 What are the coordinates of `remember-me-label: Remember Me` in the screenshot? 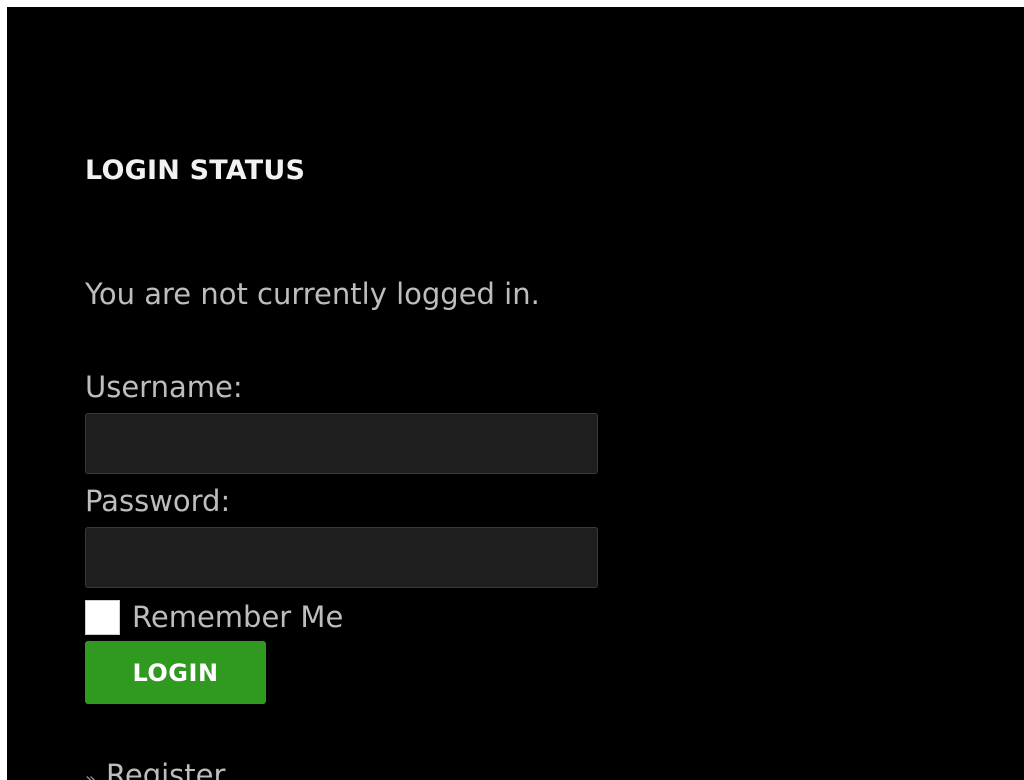 It's located at (237, 617).